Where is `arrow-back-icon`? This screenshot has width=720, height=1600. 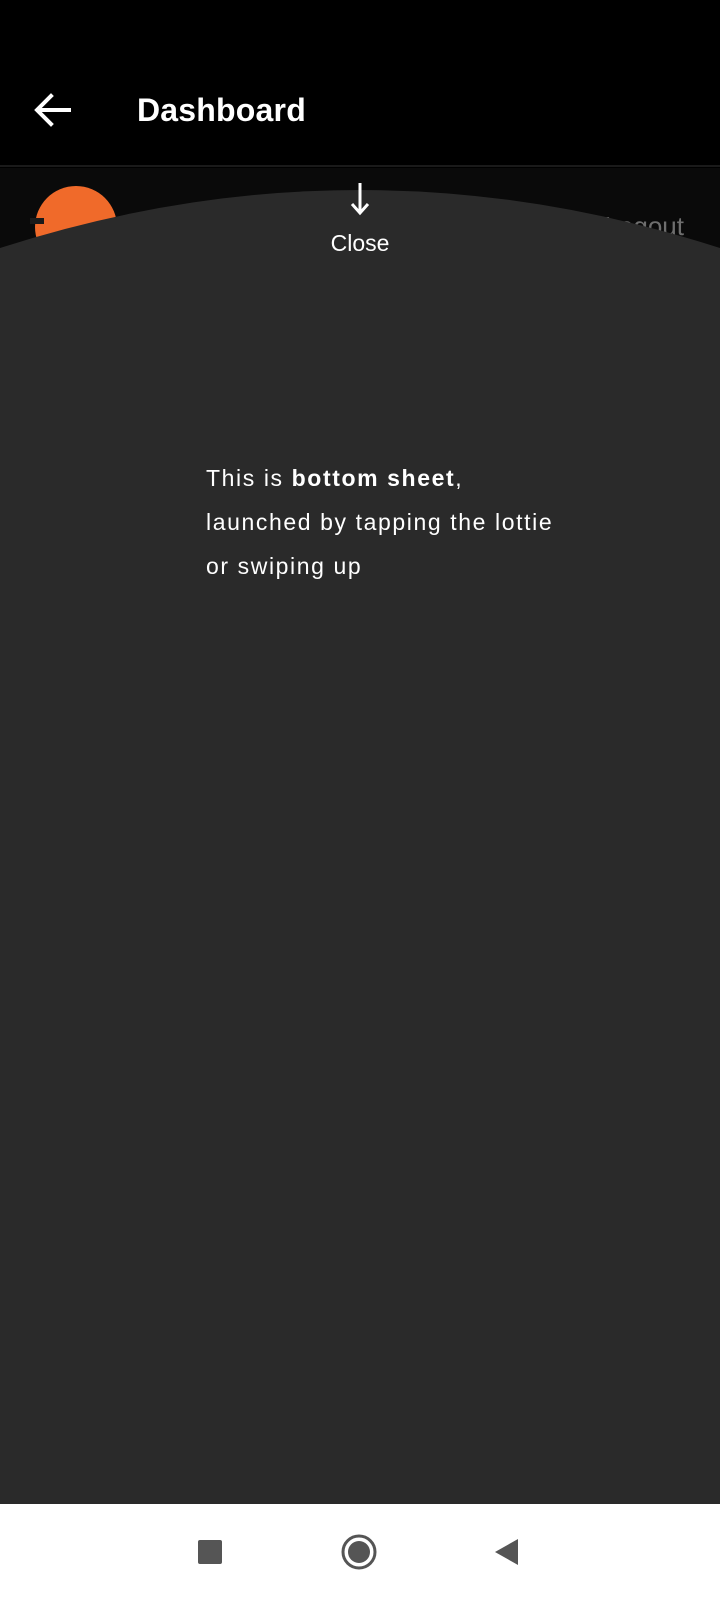
arrow-back-icon is located at coordinates (52, 110).